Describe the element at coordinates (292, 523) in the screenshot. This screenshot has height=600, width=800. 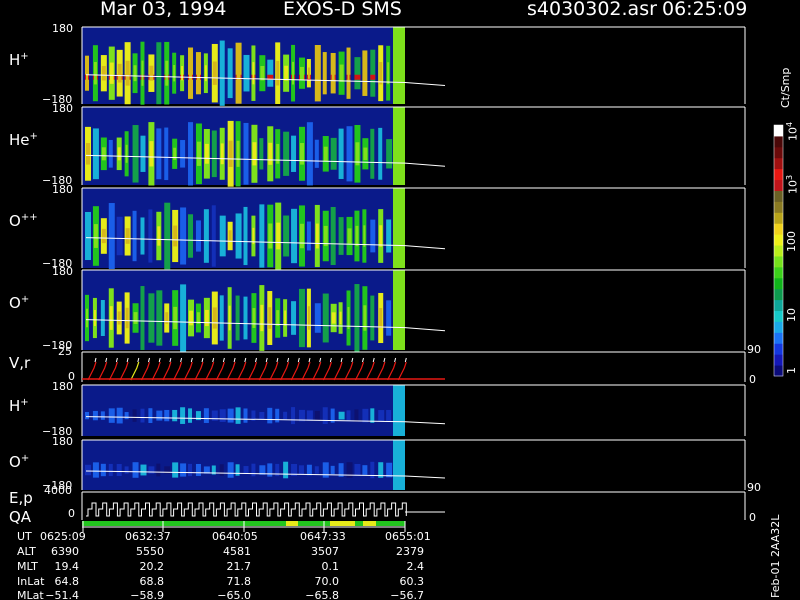
I see `qa-flag` at that location.